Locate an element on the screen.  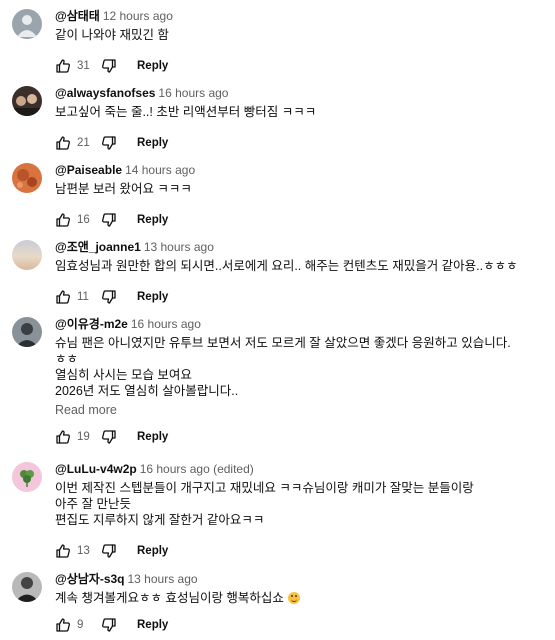
like-count: 13 is located at coordinates (83, 551).